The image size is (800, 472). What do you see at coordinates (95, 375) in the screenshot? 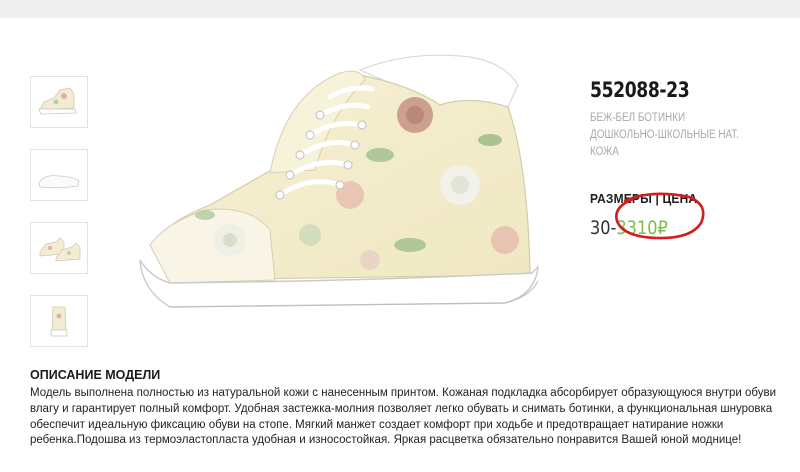
I see `description-title: ОПИСАНИЕ МОДЕЛИ` at bounding box center [95, 375].